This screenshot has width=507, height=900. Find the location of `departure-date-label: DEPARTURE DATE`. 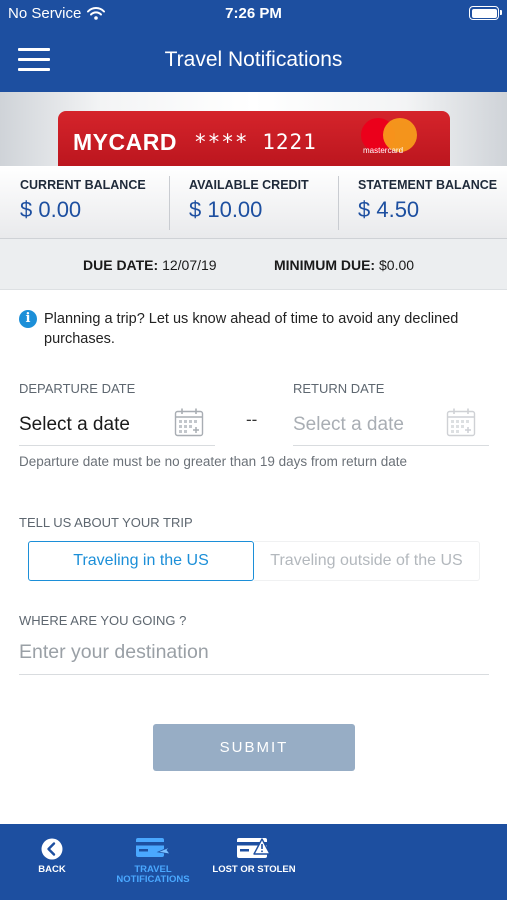

departure-date-label: DEPARTURE DATE is located at coordinates (77, 388).